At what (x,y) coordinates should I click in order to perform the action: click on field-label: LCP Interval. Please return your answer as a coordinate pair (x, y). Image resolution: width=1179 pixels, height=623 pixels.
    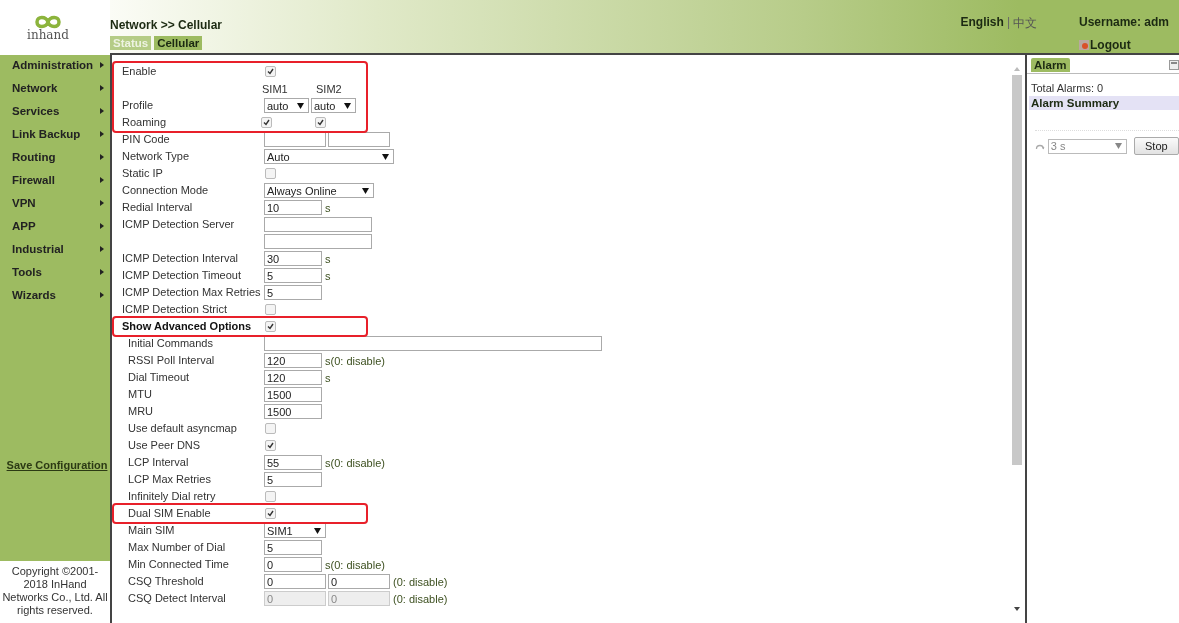
    Looking at the image, I should click on (159, 462).